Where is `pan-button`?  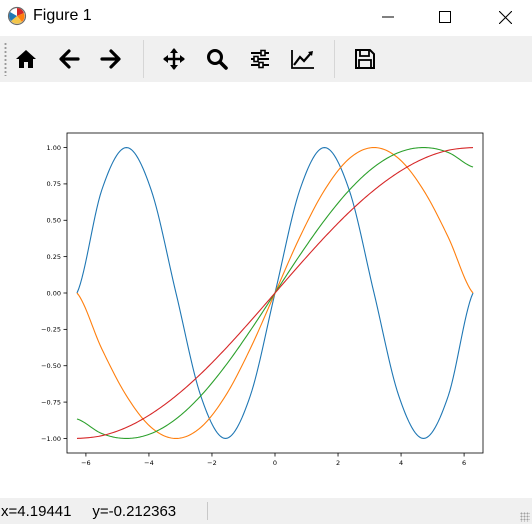 pan-button is located at coordinates (174, 59).